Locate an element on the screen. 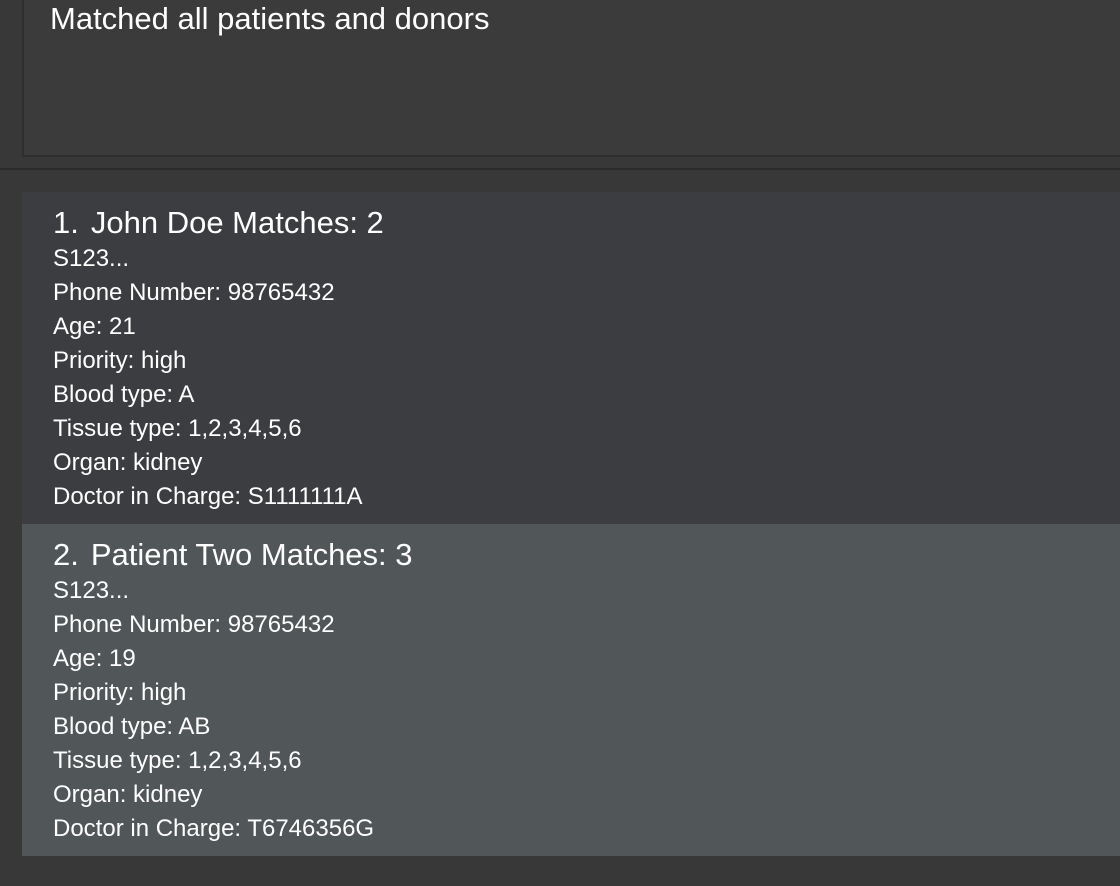 Image resolution: width=1120 pixels, height=886 pixels. patient-blood-type: Blood type: A is located at coordinates (124, 394).